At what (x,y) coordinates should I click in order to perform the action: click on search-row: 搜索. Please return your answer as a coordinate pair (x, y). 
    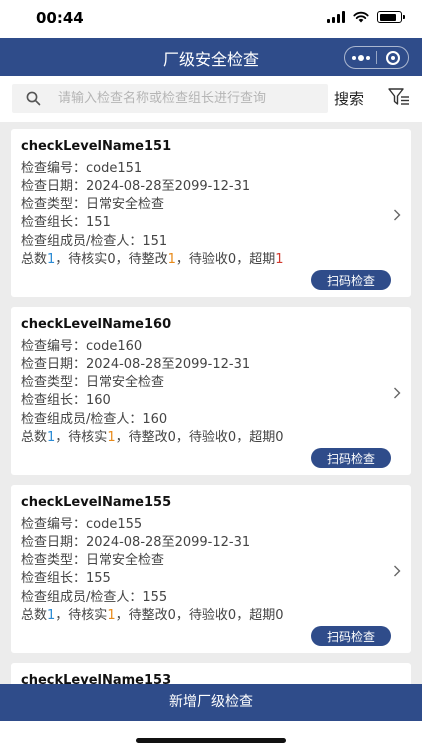
    Looking at the image, I should click on (211, 99).